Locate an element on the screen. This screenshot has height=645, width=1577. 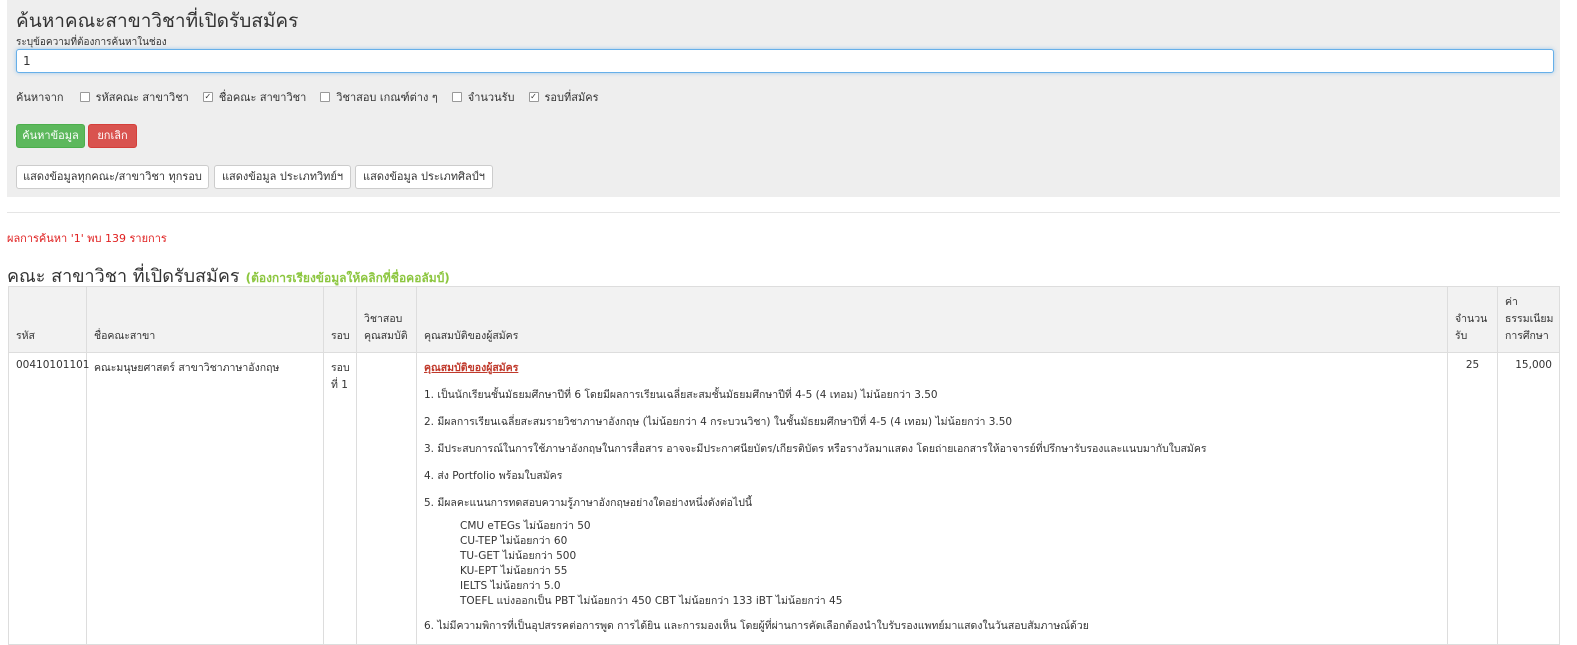
filter-label: ค้นหาจาก is located at coordinates (40, 97).